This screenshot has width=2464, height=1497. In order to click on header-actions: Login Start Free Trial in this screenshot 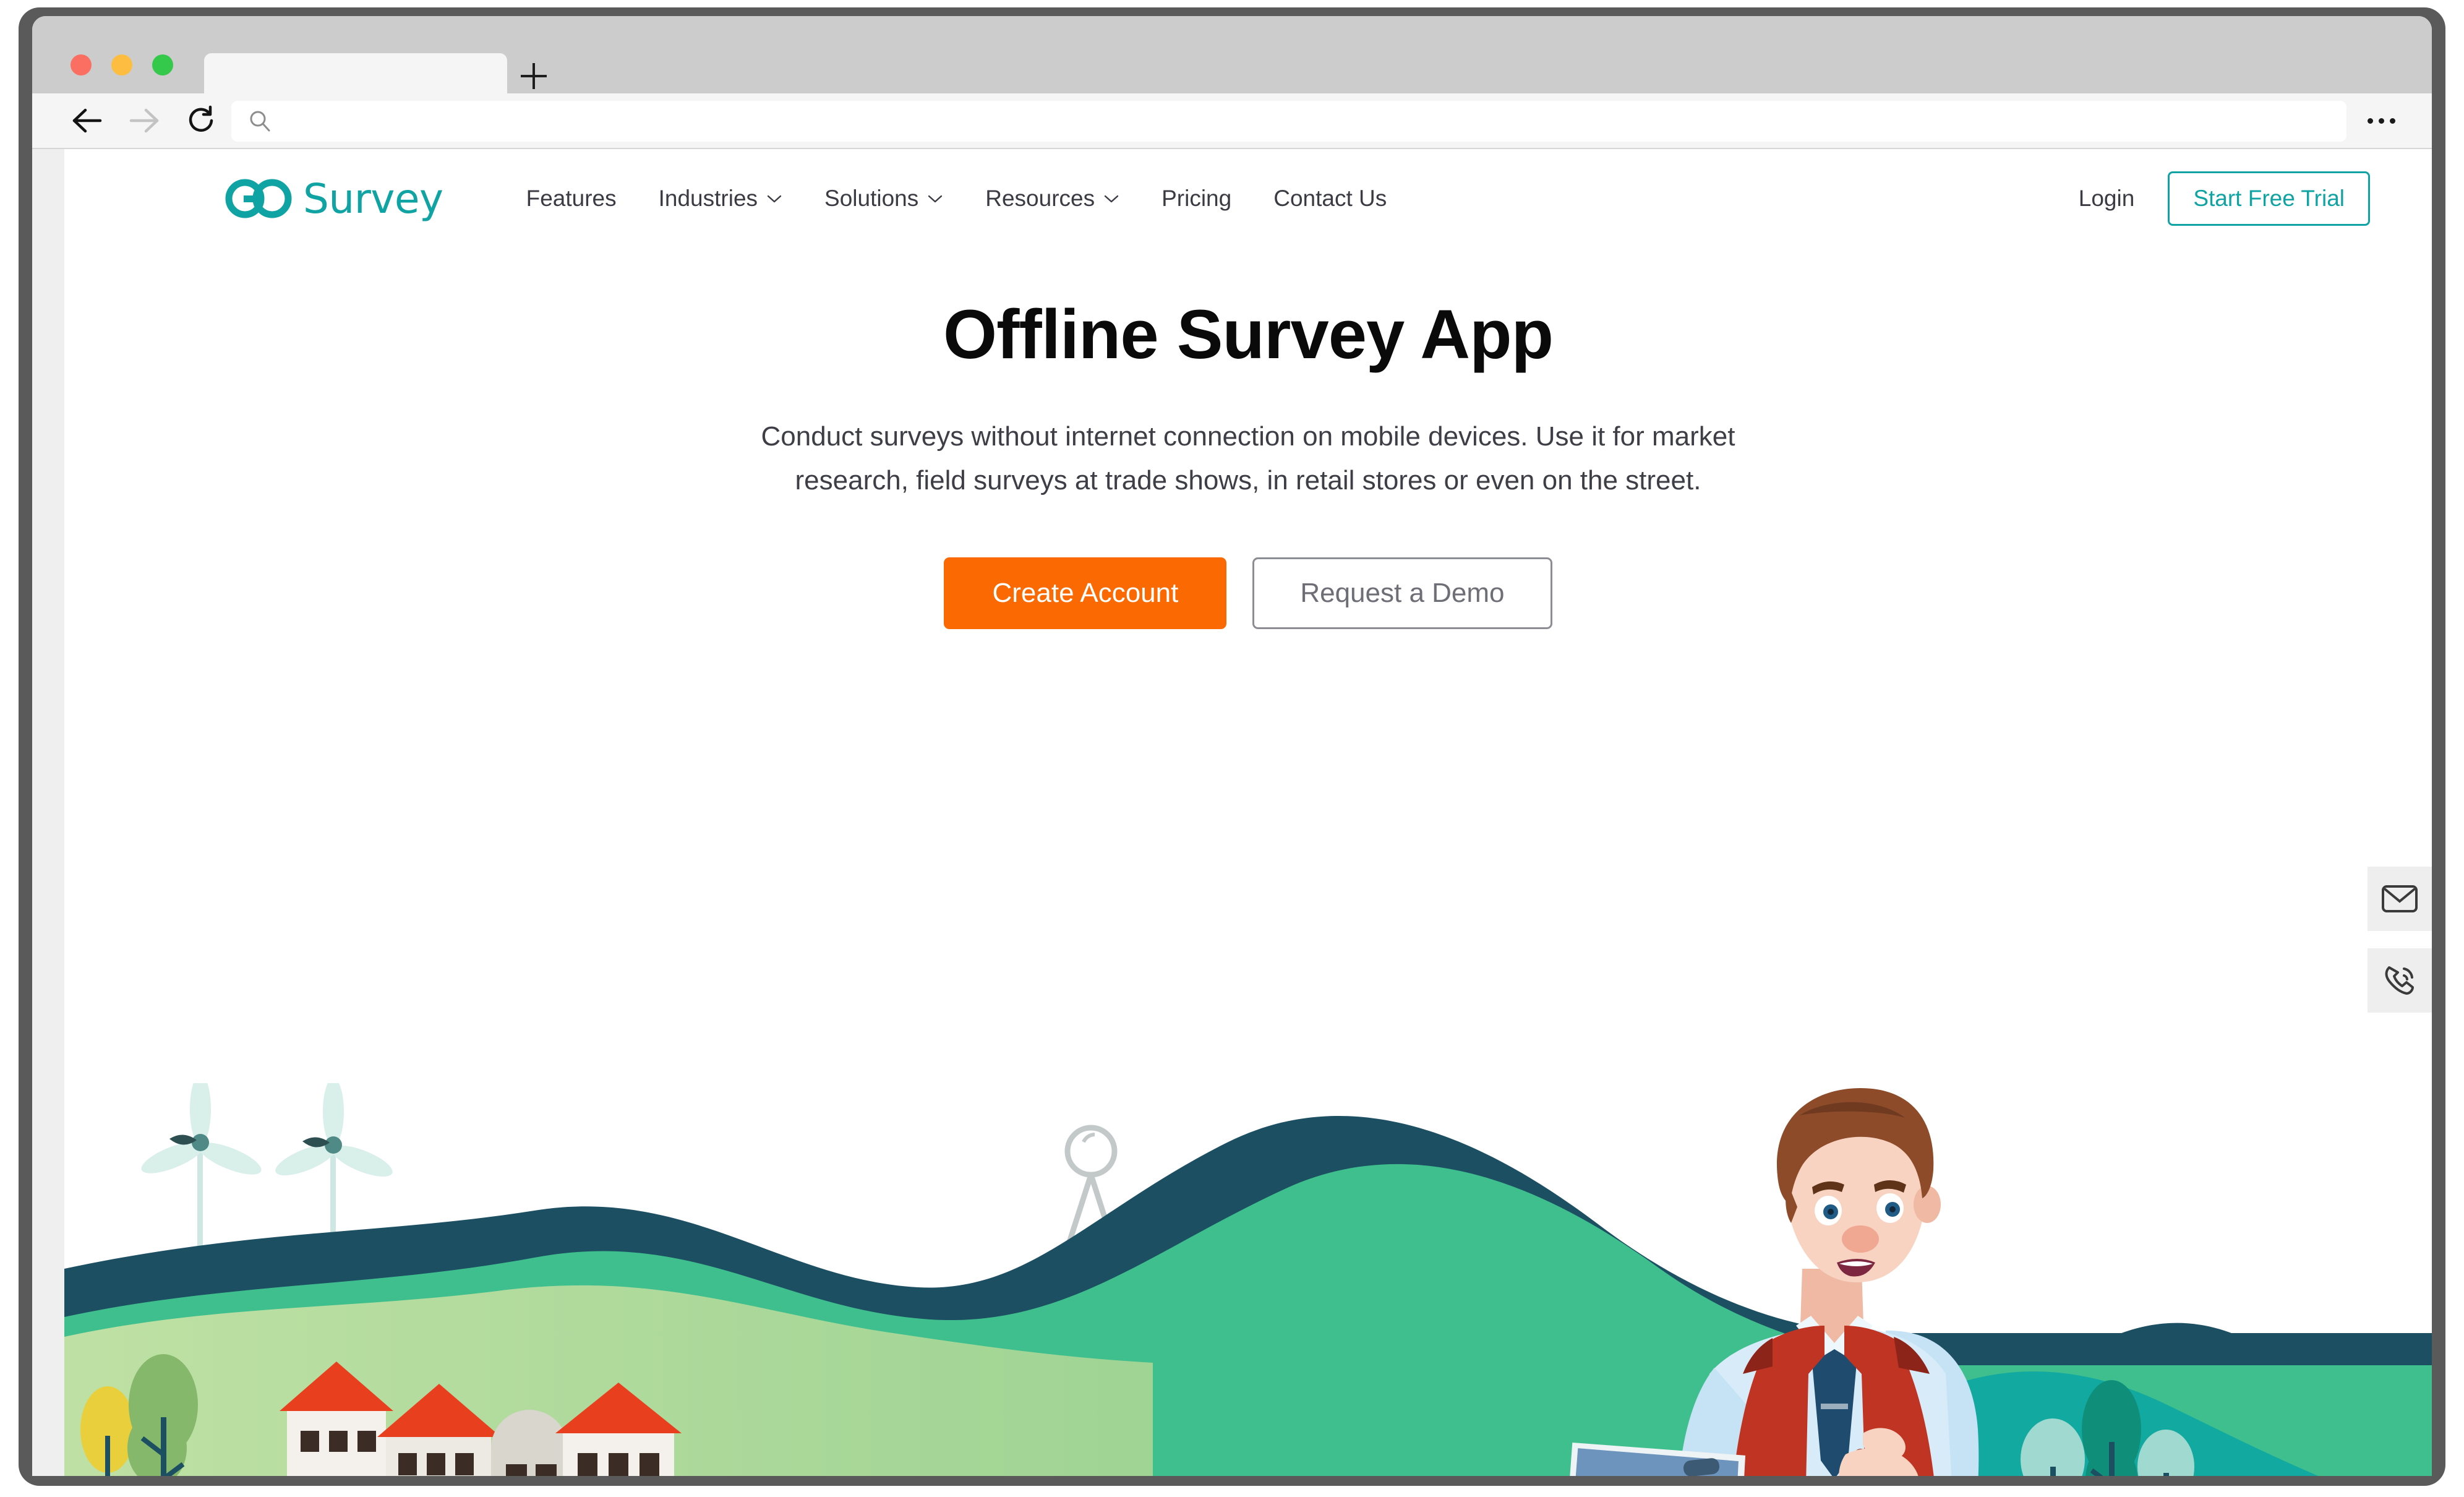, I will do `click(2224, 198)`.